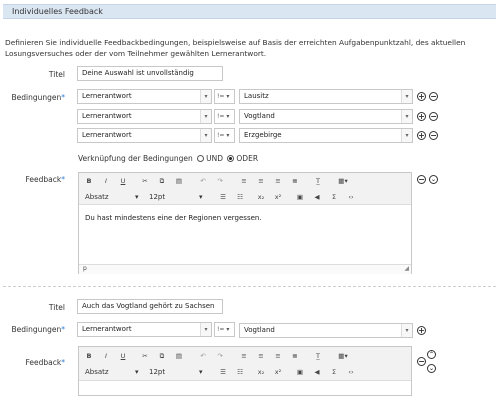 This screenshot has width=500, height=396. I want to click on remove-condition-button-2: −, so click(433, 116).